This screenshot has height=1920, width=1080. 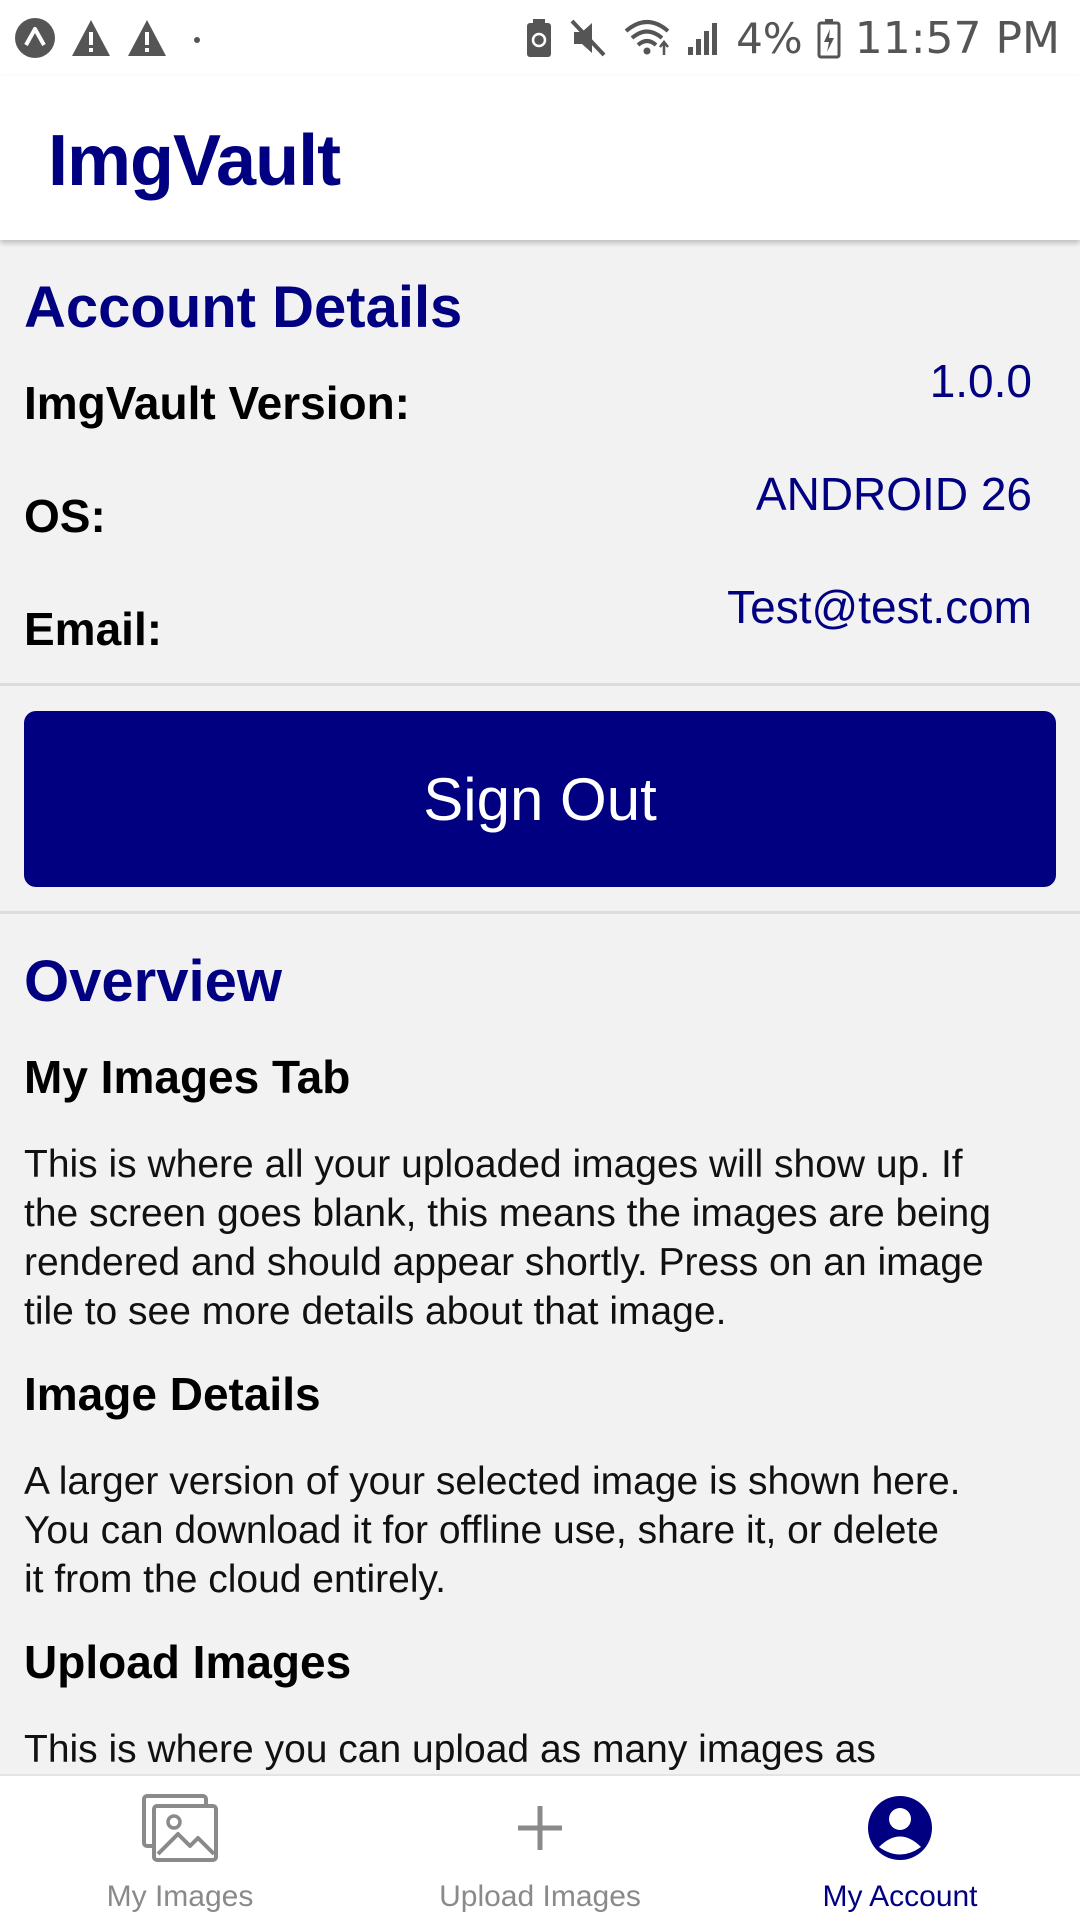 I want to click on status-time: 11:57 PM, so click(x=957, y=38).